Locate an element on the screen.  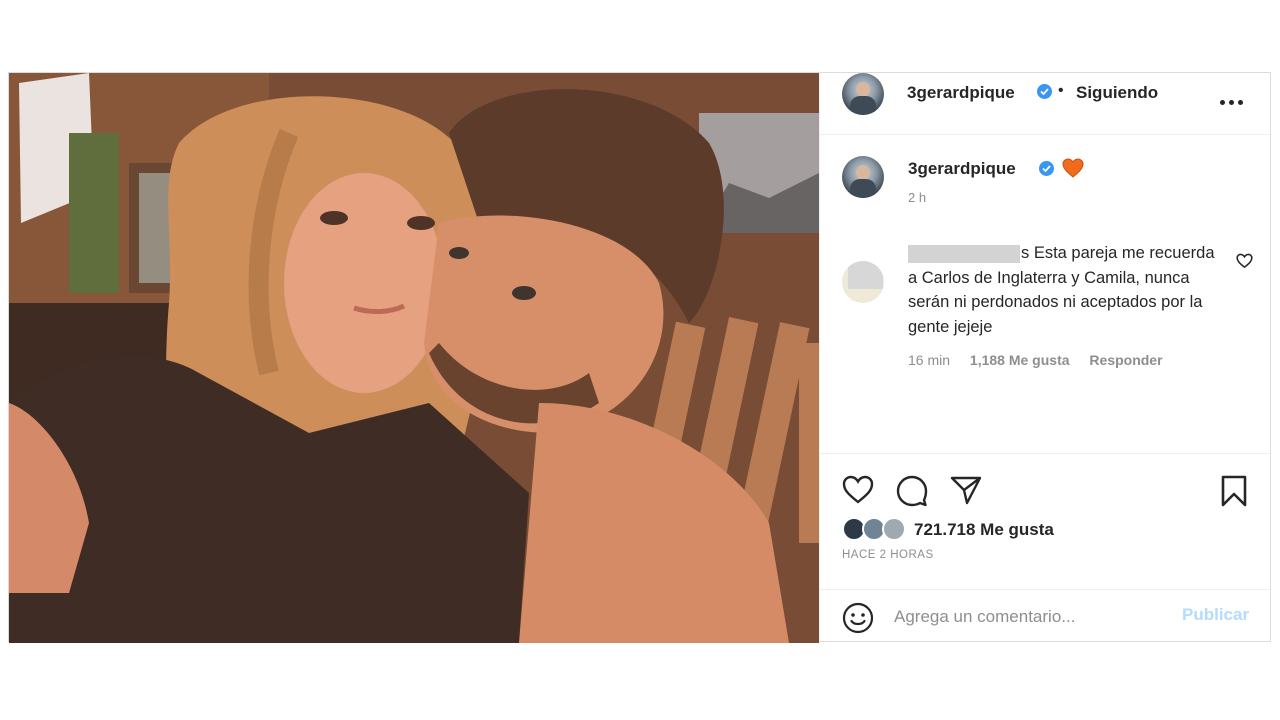
caption-time: 2 h is located at coordinates (917, 197).